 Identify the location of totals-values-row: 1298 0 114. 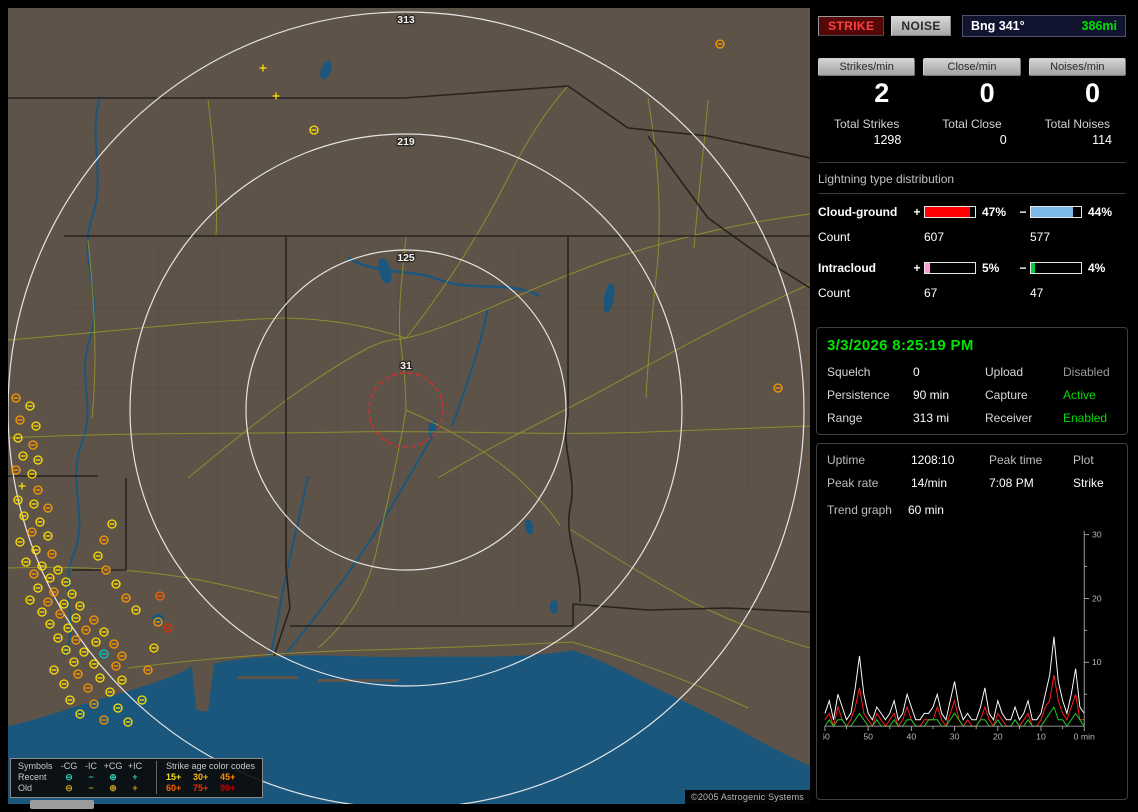
(972, 139).